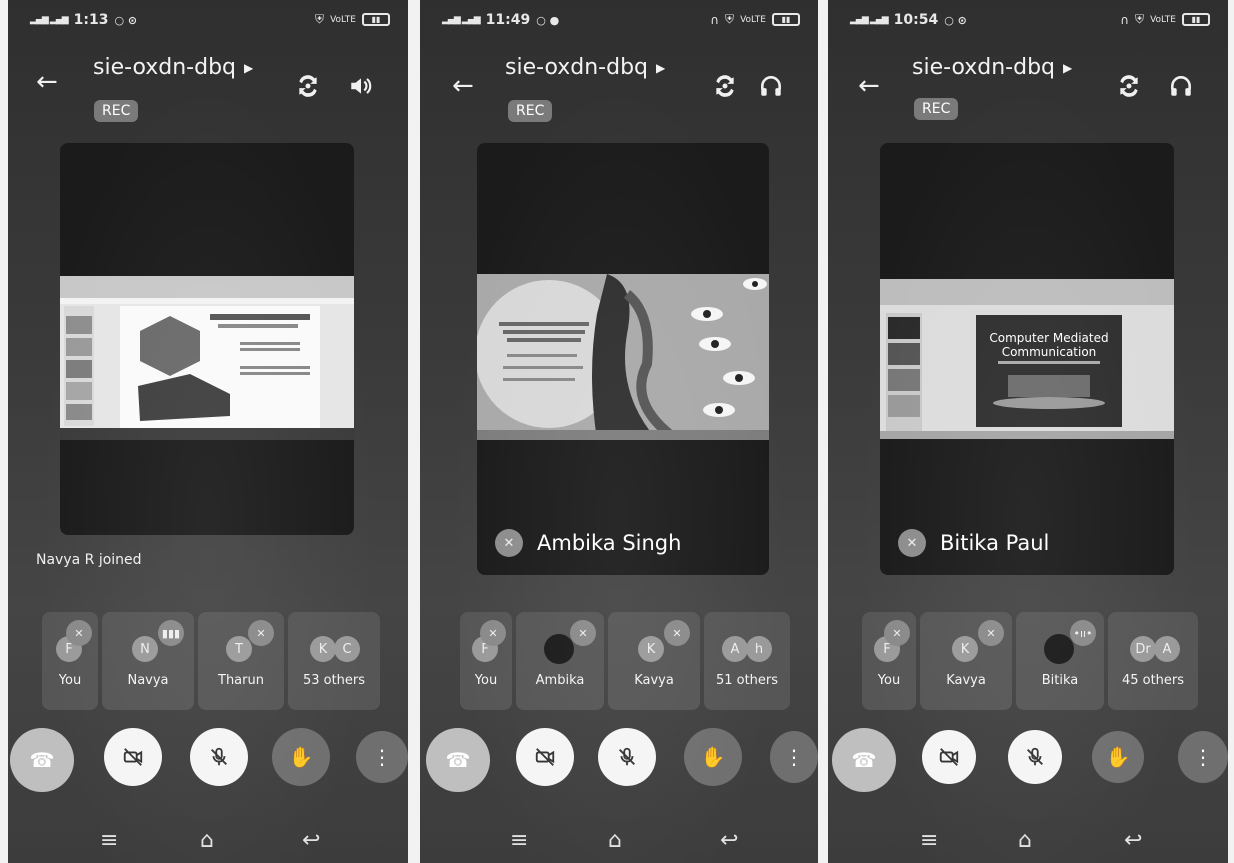 The width and height of the screenshot is (1234, 863). I want to click on participant-label: Bitika, so click(1060, 680).